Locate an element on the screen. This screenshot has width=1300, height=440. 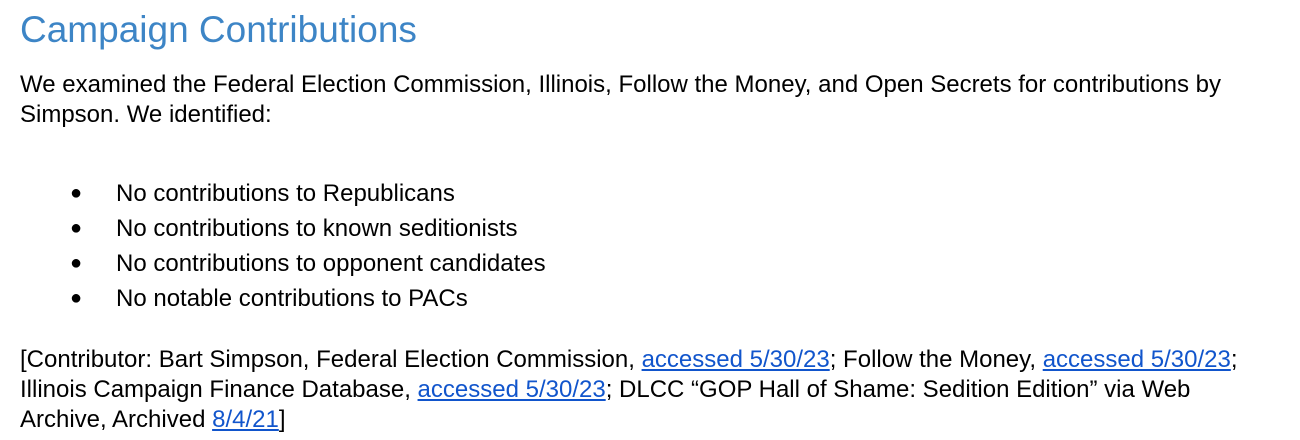
sources-text: ] is located at coordinates (282, 419).